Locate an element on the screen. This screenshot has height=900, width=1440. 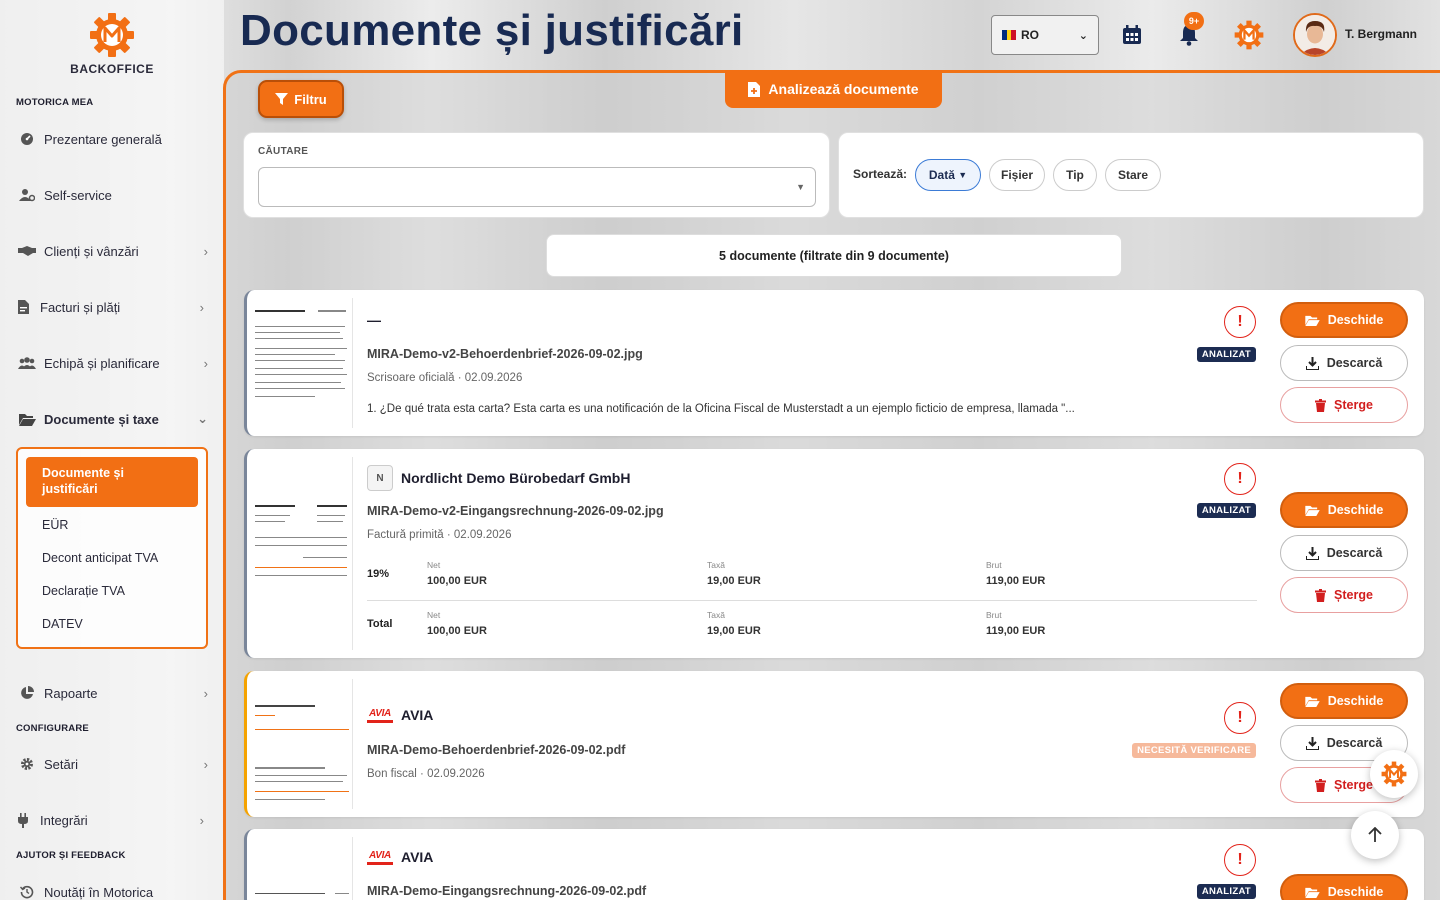
col-value: 100,00 EUR is located at coordinates (457, 581).